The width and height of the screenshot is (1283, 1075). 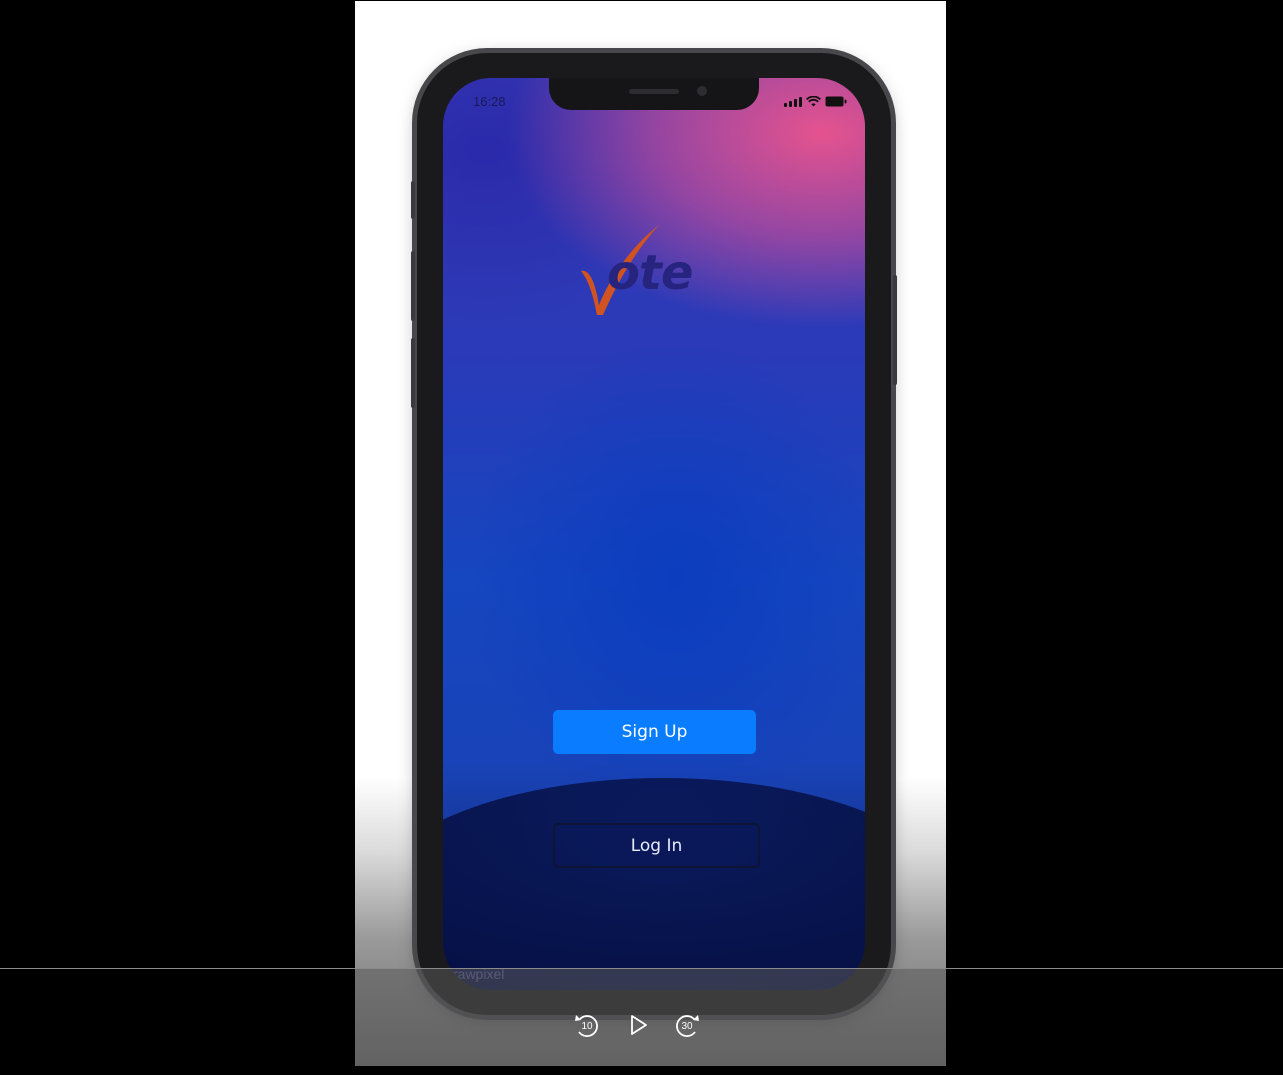 I want to click on forward-30-button: 30, so click(x=687, y=1025).